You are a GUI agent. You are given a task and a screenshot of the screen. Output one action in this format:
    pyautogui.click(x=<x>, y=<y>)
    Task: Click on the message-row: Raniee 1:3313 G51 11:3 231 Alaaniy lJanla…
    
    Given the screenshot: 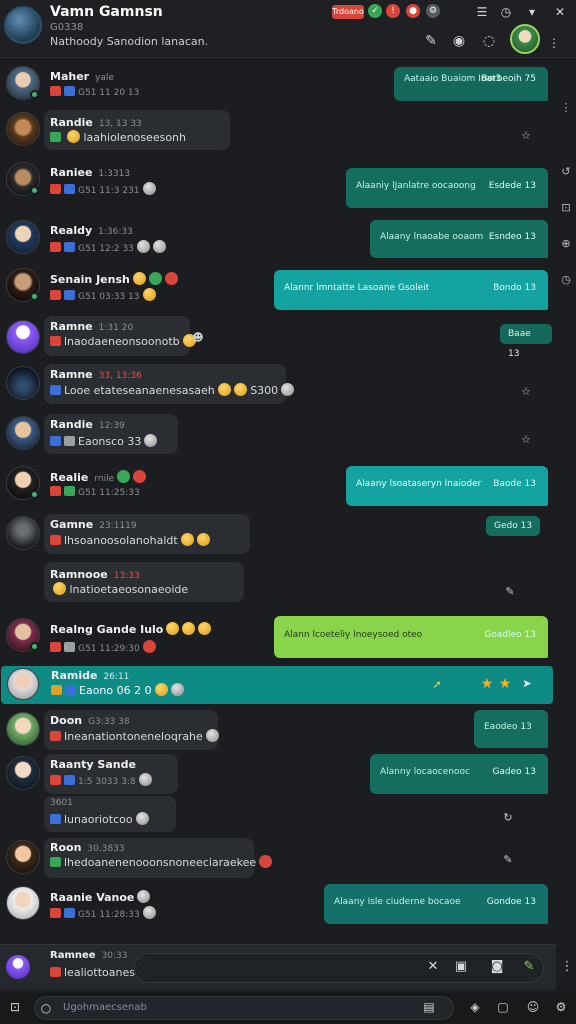 What is the action you would take?
    pyautogui.click(x=276, y=186)
    